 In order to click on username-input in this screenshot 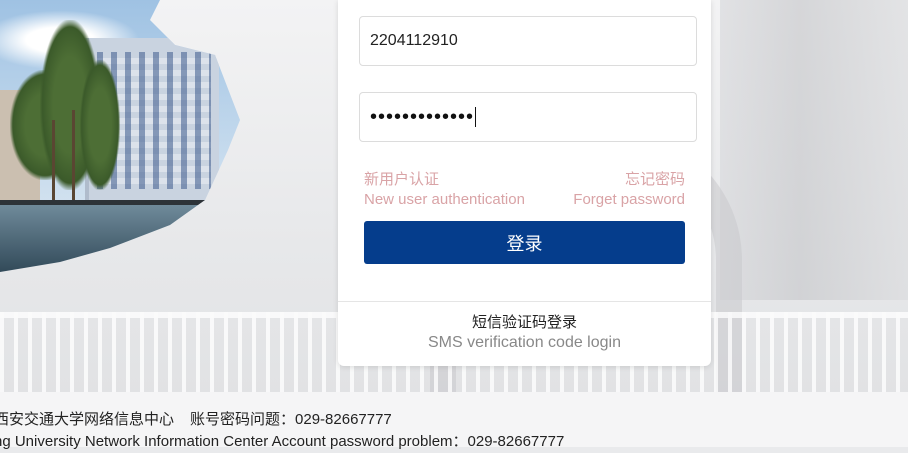, I will do `click(520, 41)`.